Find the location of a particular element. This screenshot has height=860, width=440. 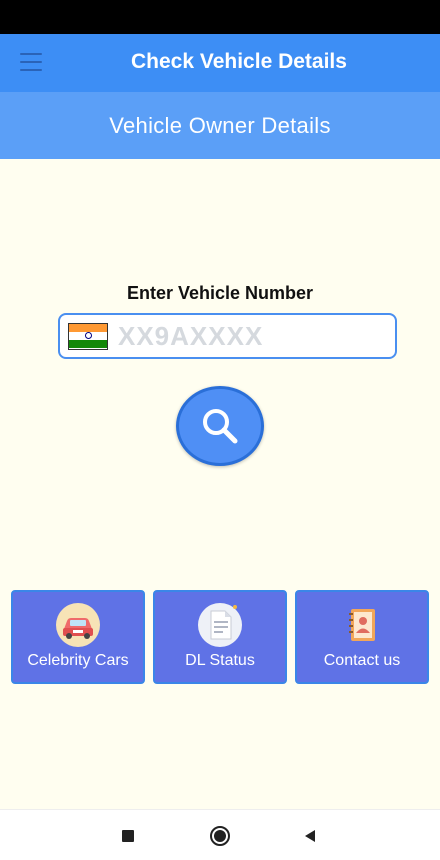

magnifier-icon is located at coordinates (220, 426).